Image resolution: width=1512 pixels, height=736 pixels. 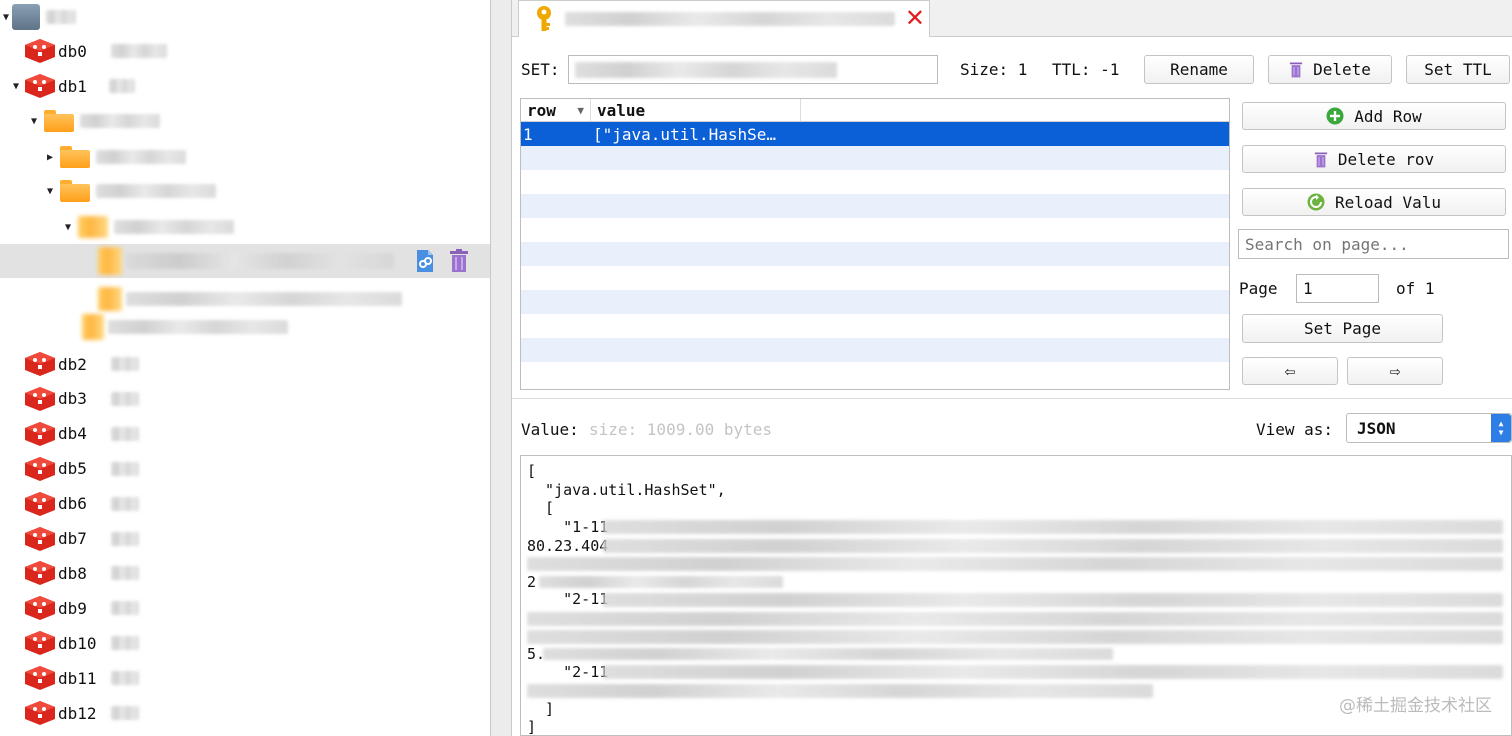 I want to click on column-row-label: row, so click(x=541, y=110).